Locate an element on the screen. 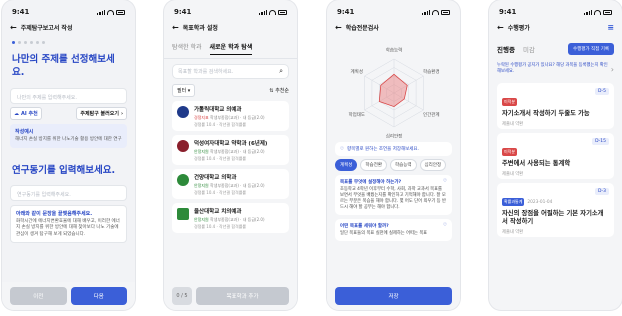 This screenshot has height=316, width=622. tab-closed: 미감 is located at coordinates (529, 49).